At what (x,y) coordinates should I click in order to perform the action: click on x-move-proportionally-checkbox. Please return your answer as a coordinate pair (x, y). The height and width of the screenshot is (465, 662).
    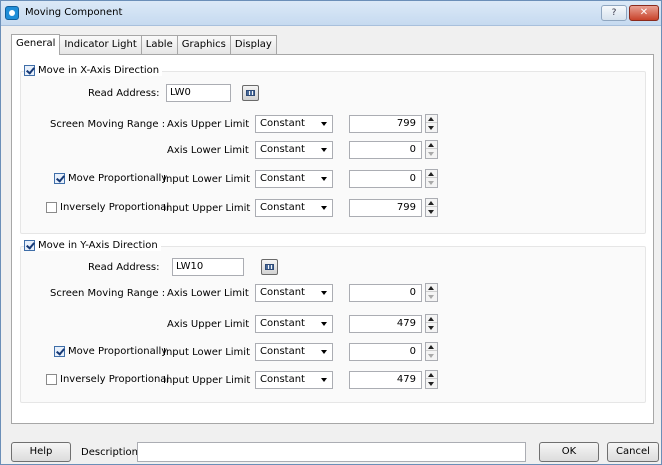
    Looking at the image, I should click on (59, 178).